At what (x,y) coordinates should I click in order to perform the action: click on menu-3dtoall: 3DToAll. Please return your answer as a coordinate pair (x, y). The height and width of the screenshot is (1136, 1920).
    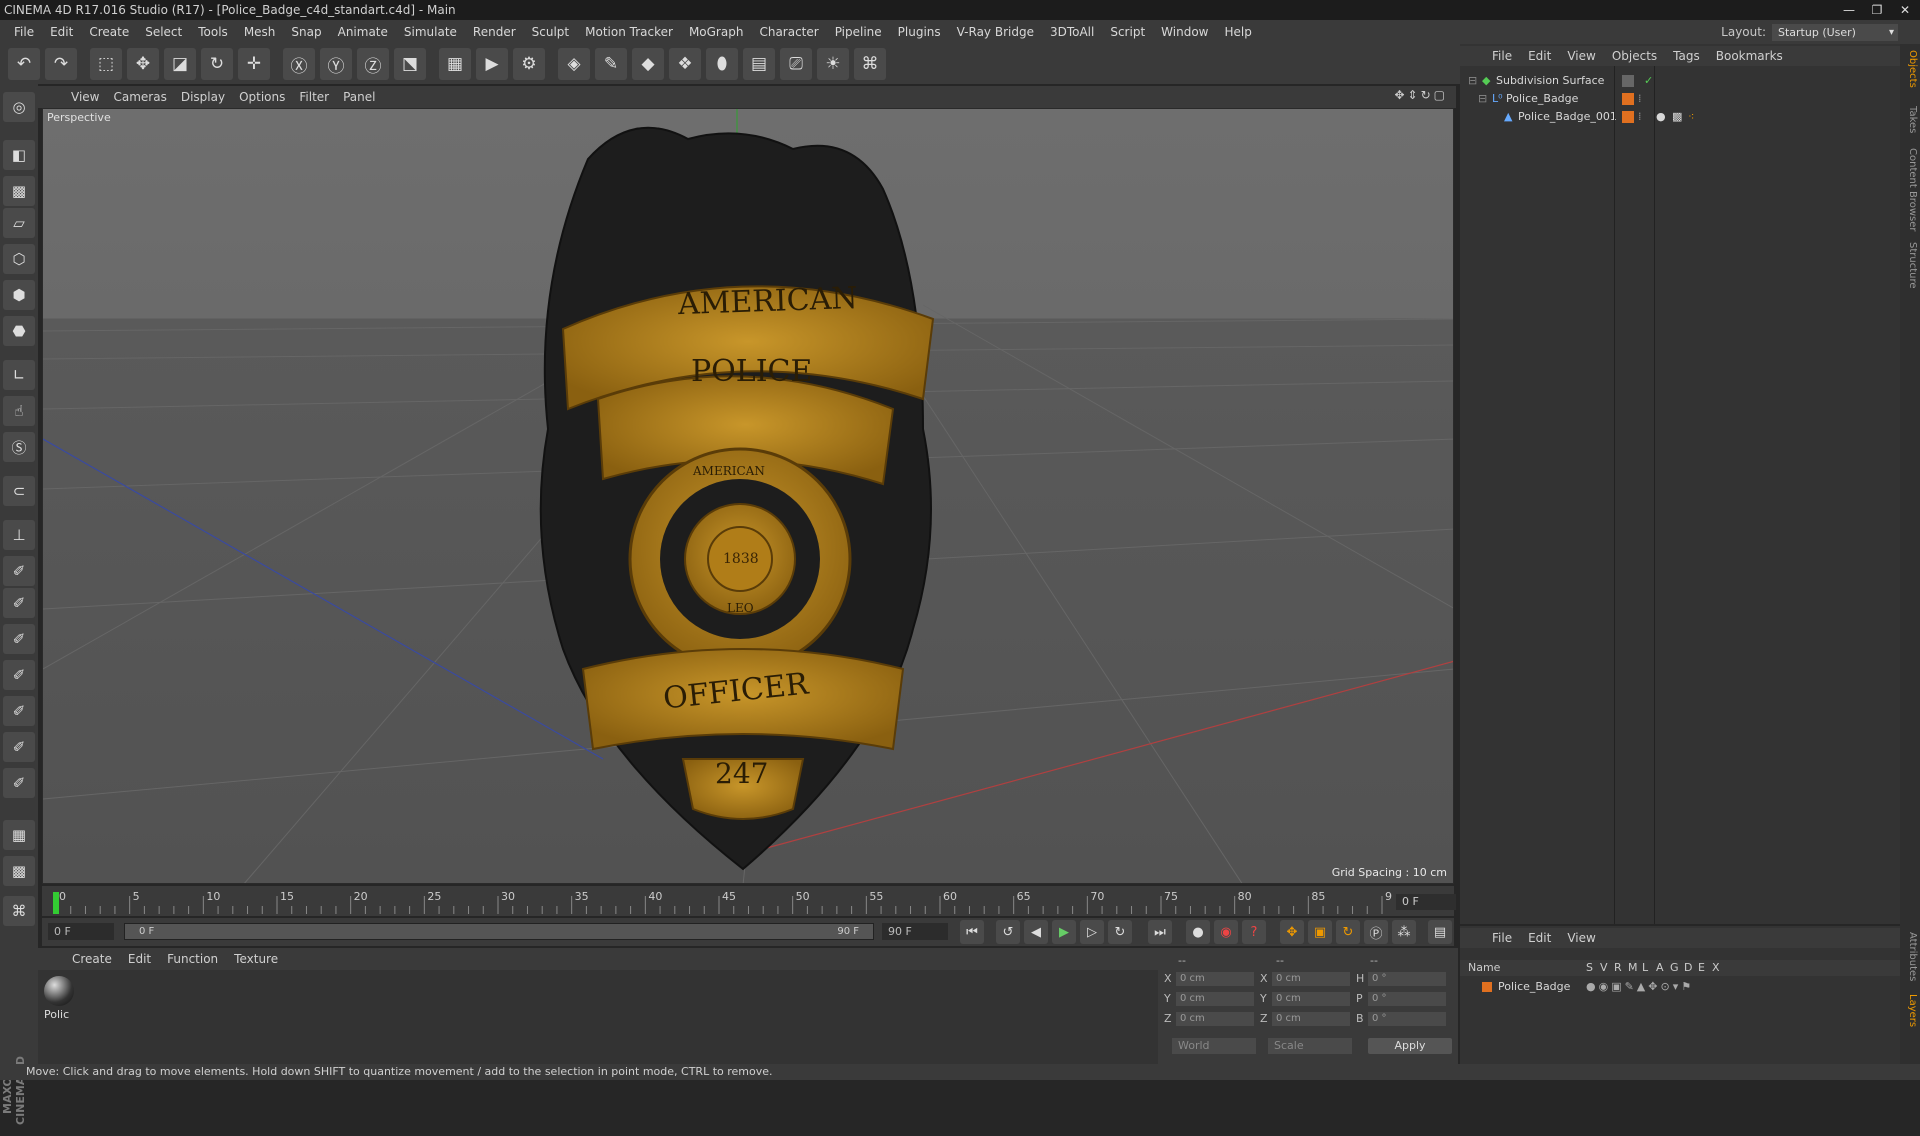
    Looking at the image, I should click on (1072, 32).